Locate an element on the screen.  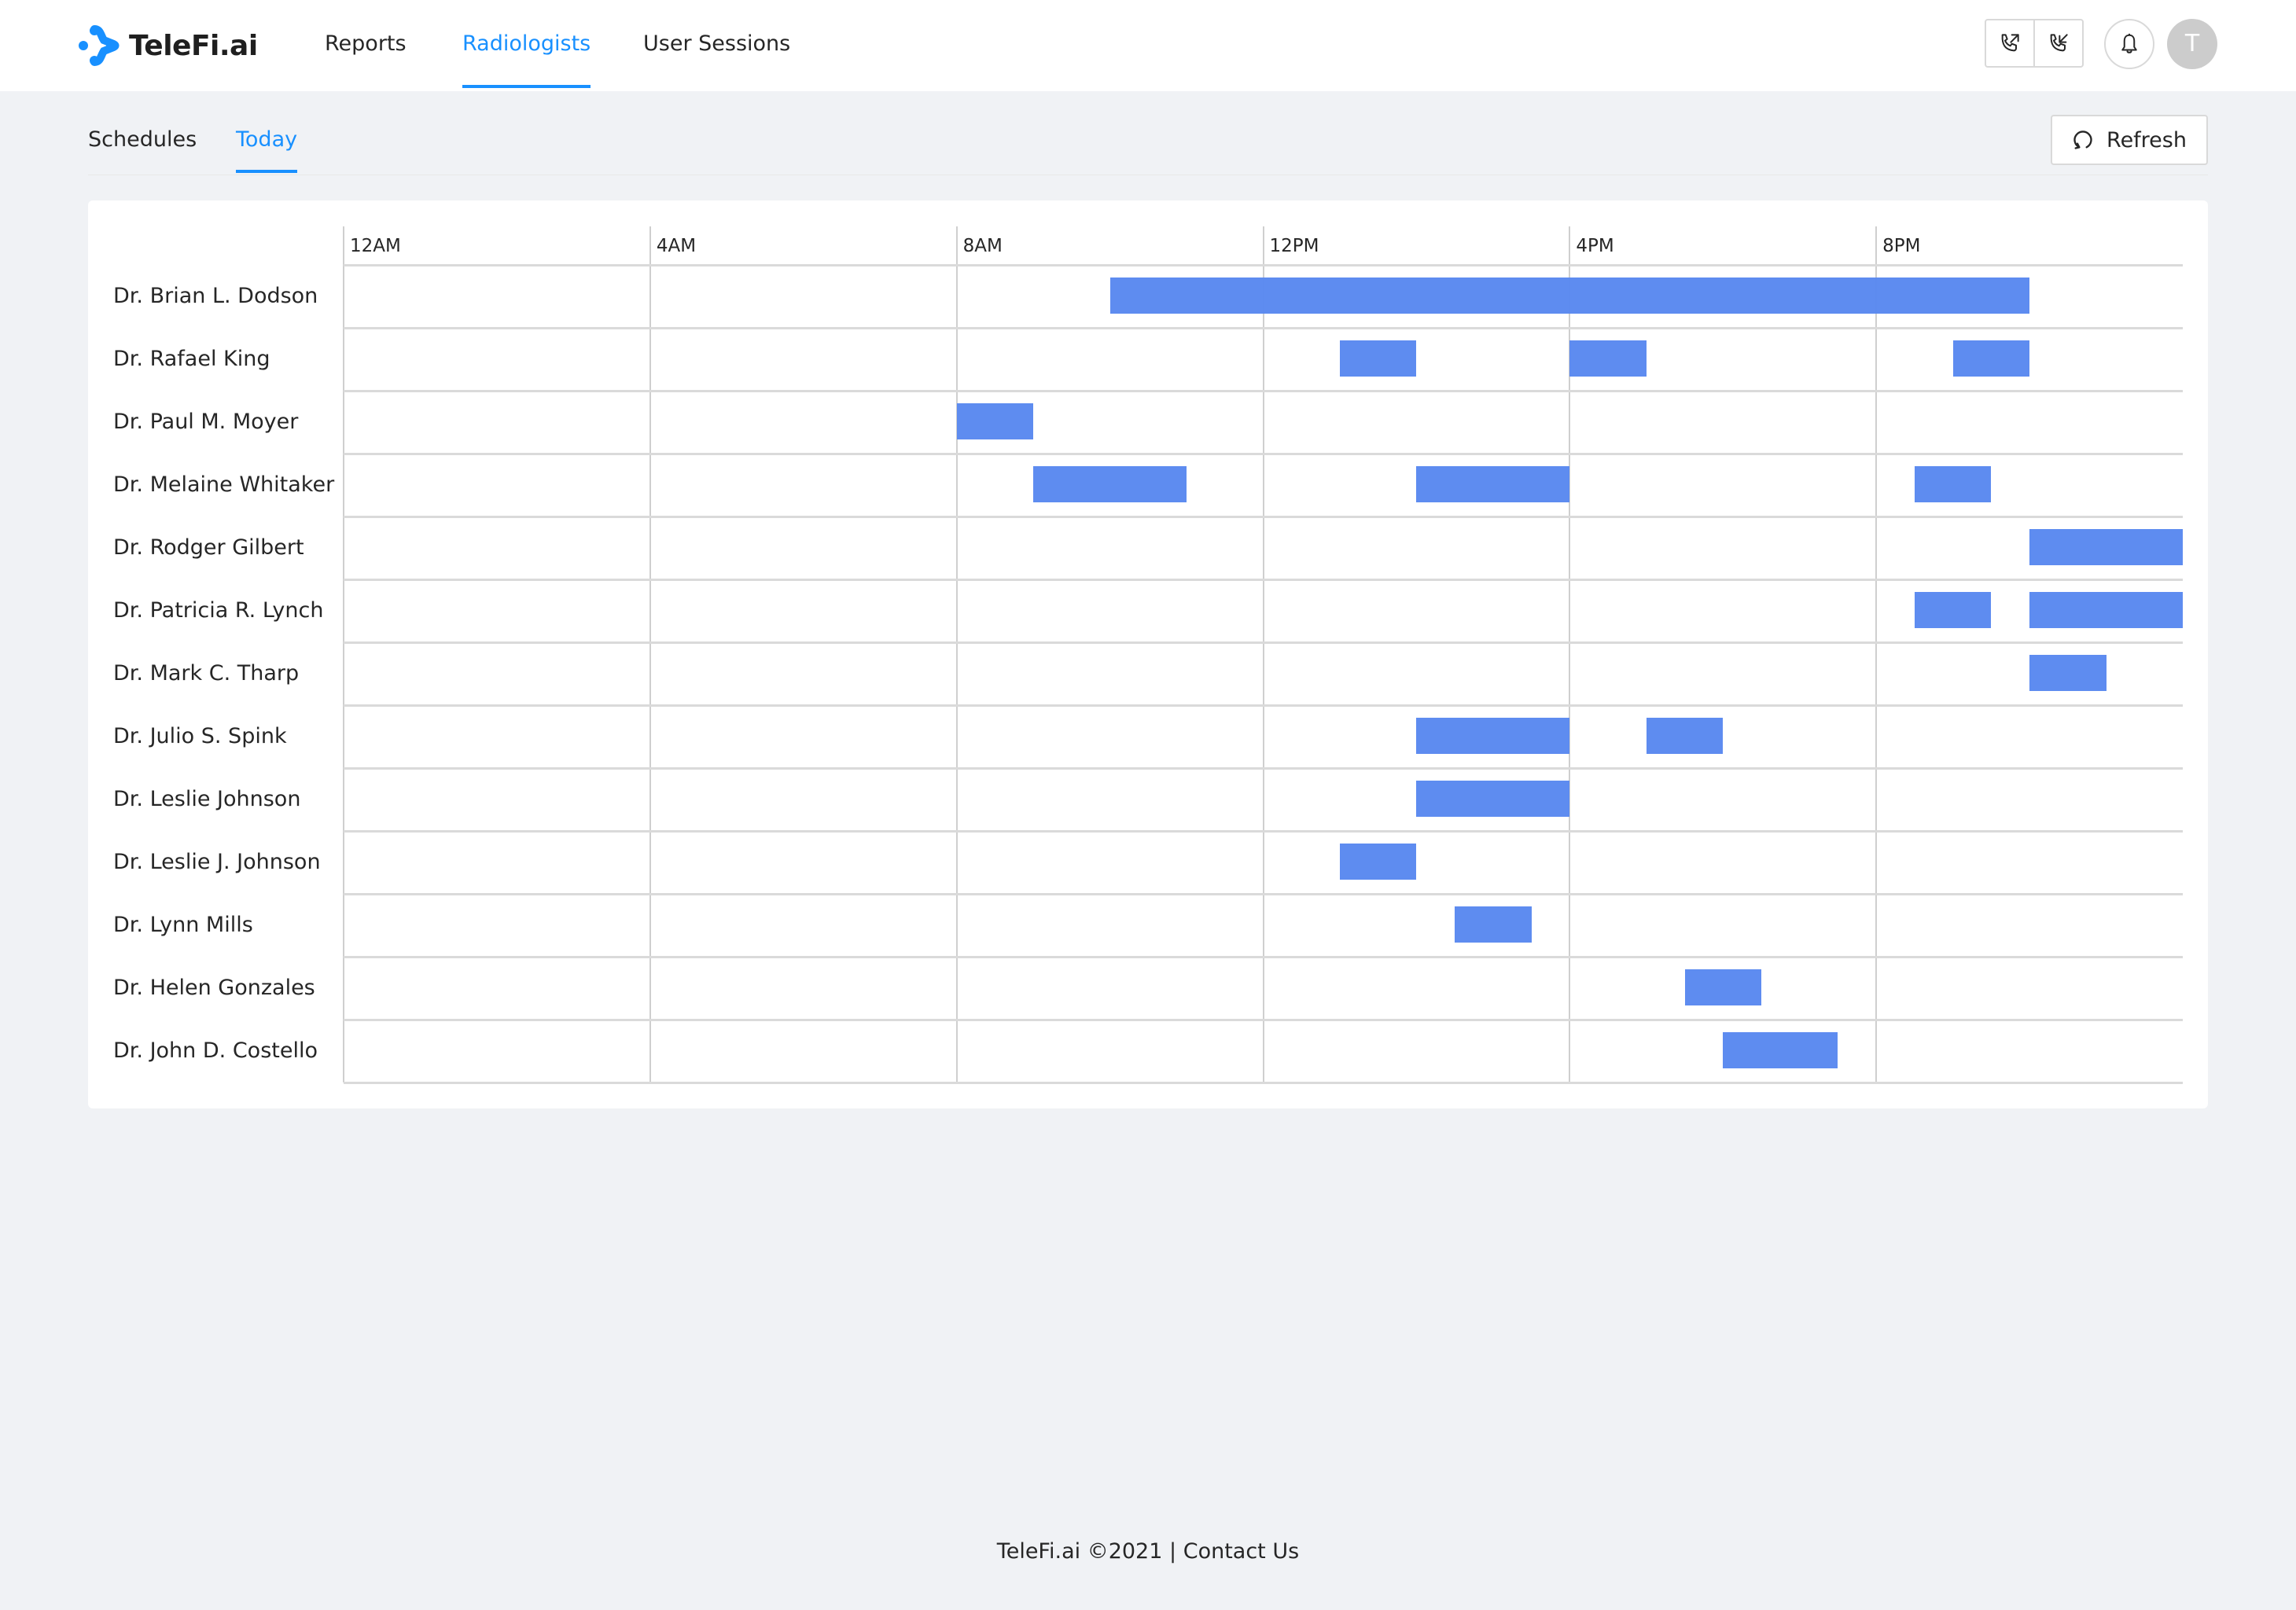
refresh-label: Refresh is located at coordinates (2147, 140).